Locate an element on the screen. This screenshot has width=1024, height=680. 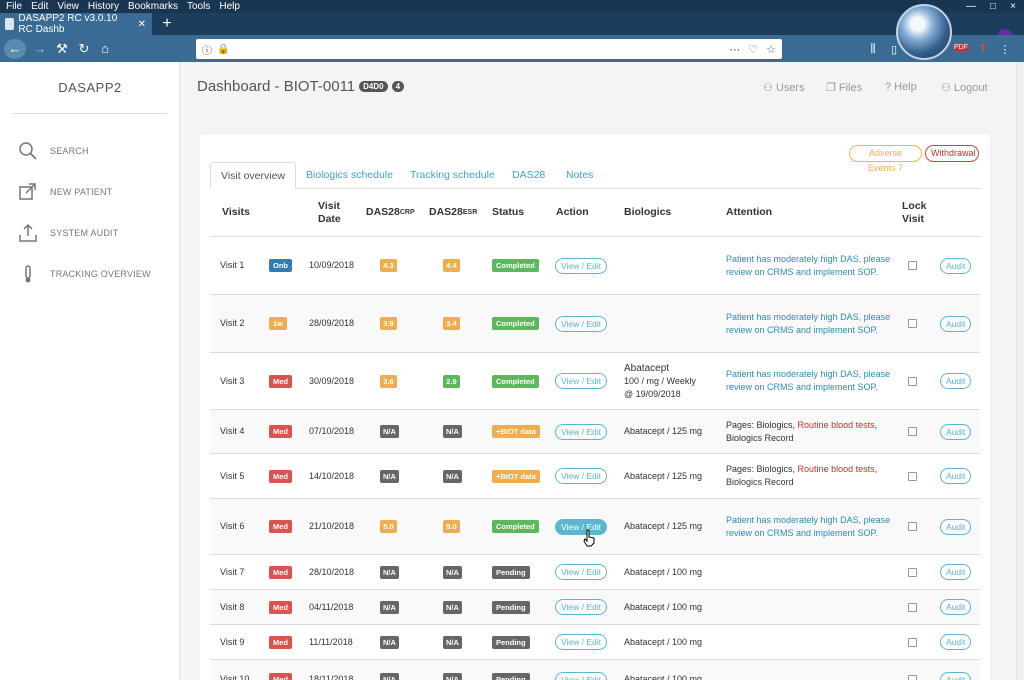
col-lock-line1: Lock is located at coordinates (914, 205).